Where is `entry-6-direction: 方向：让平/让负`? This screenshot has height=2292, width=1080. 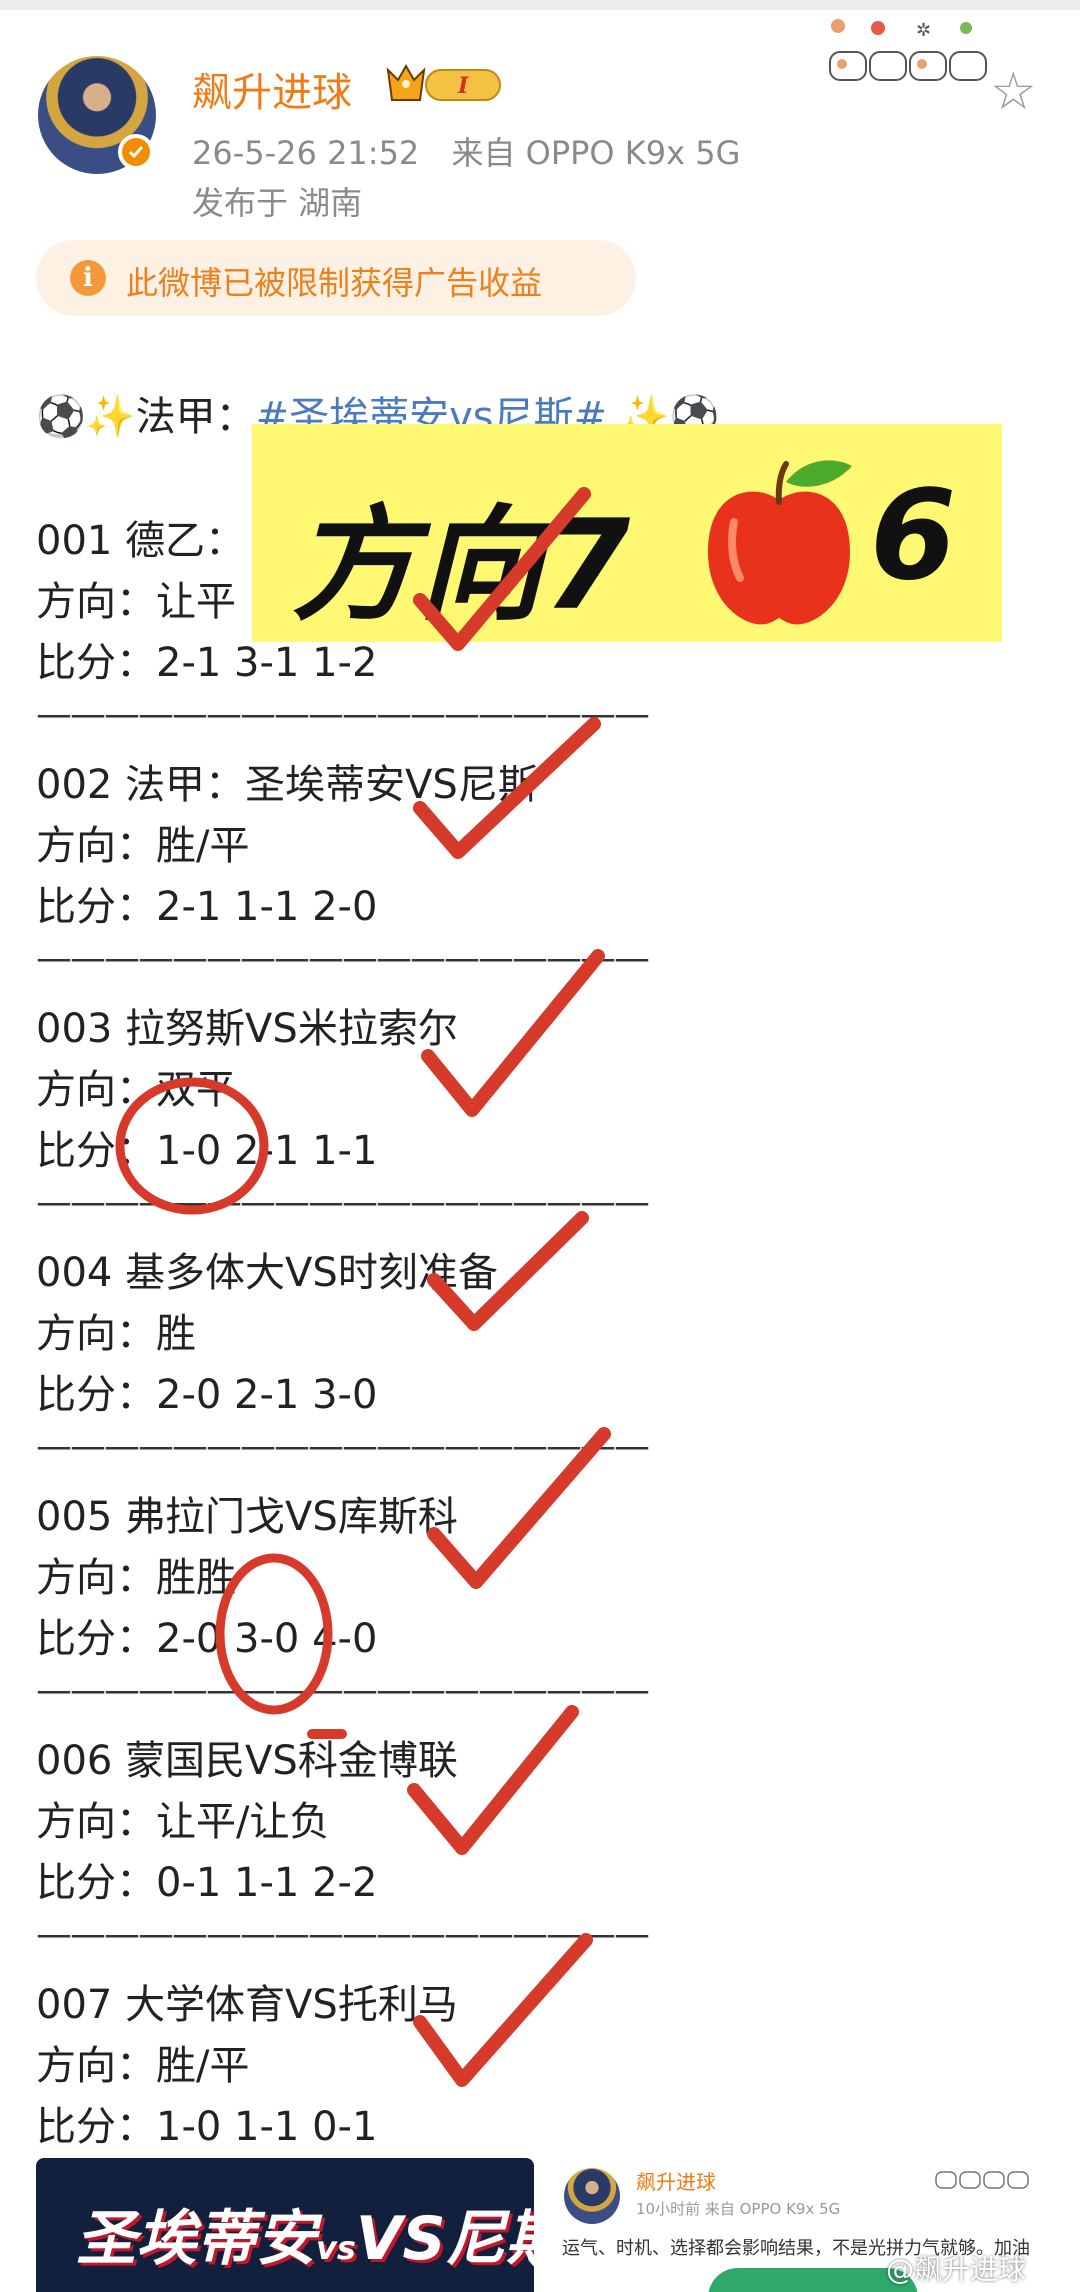 entry-6-direction: 方向：让平/让负 is located at coordinates (183, 1822).